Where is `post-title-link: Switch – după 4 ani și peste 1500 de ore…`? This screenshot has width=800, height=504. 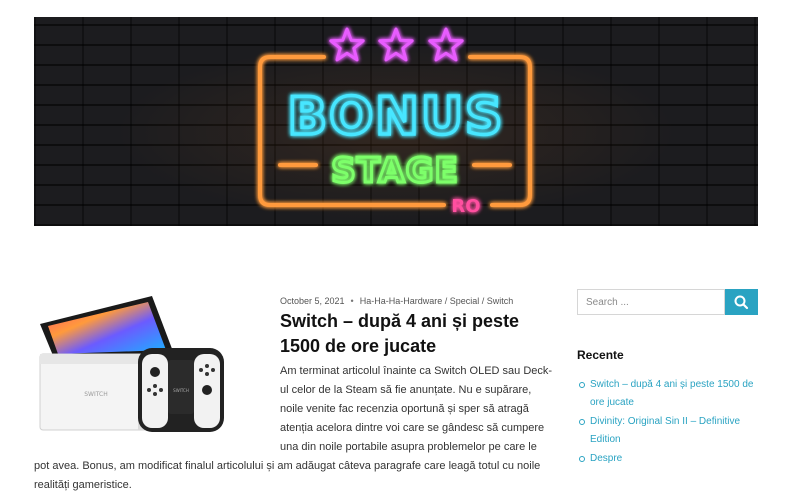 post-title-link: Switch – după 4 ani și peste 1500 de ore… is located at coordinates (399, 333).